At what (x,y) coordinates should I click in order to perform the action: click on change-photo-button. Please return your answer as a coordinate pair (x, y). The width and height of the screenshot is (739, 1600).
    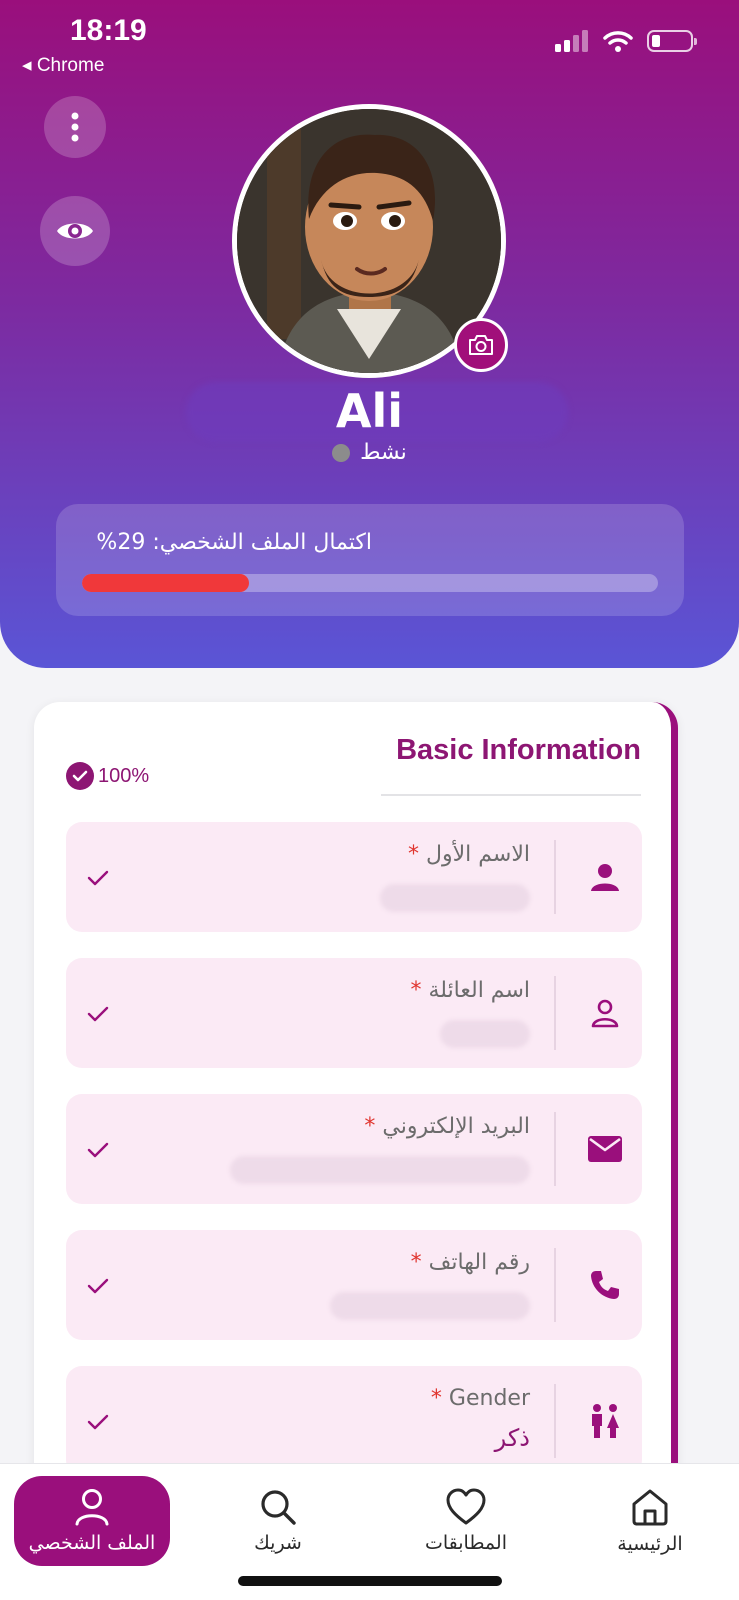
    Looking at the image, I should click on (481, 345).